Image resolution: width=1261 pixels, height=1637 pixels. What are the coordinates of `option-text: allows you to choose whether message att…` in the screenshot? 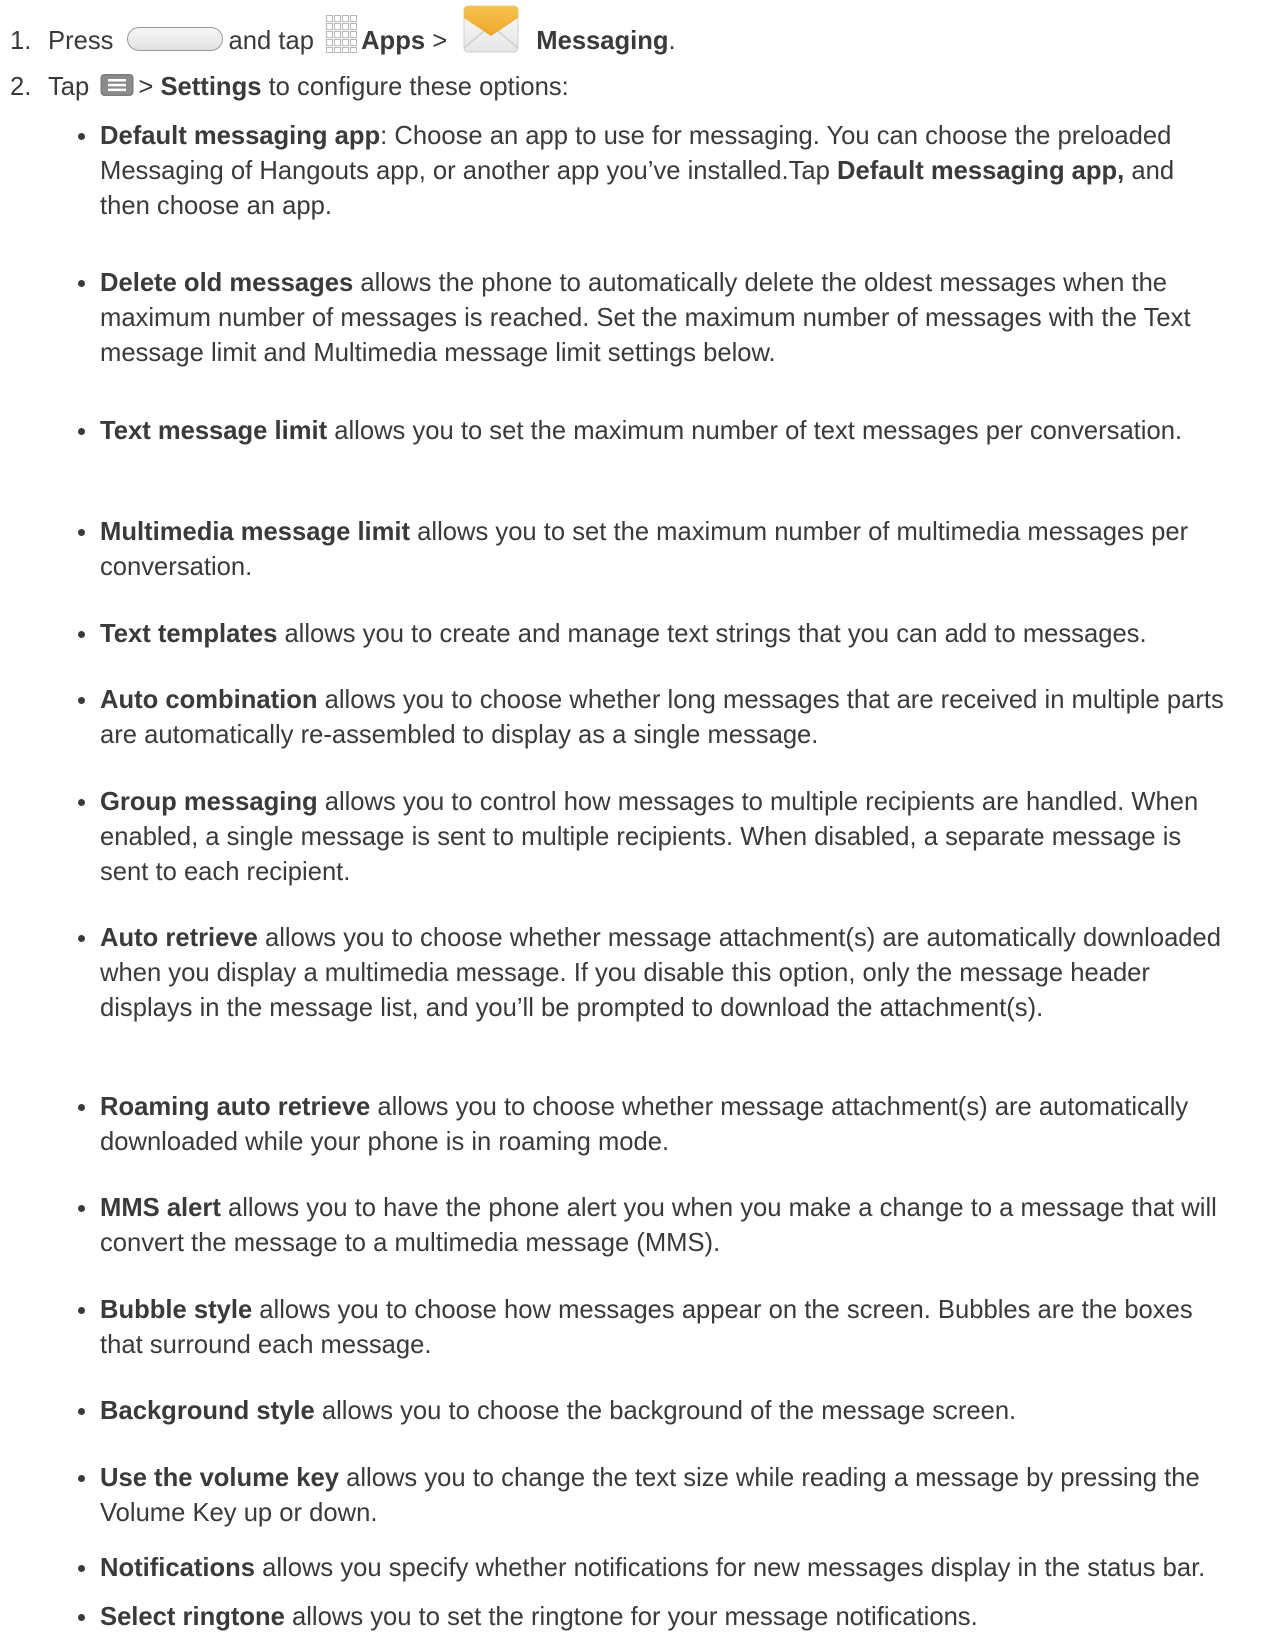 It's located at (661, 973).